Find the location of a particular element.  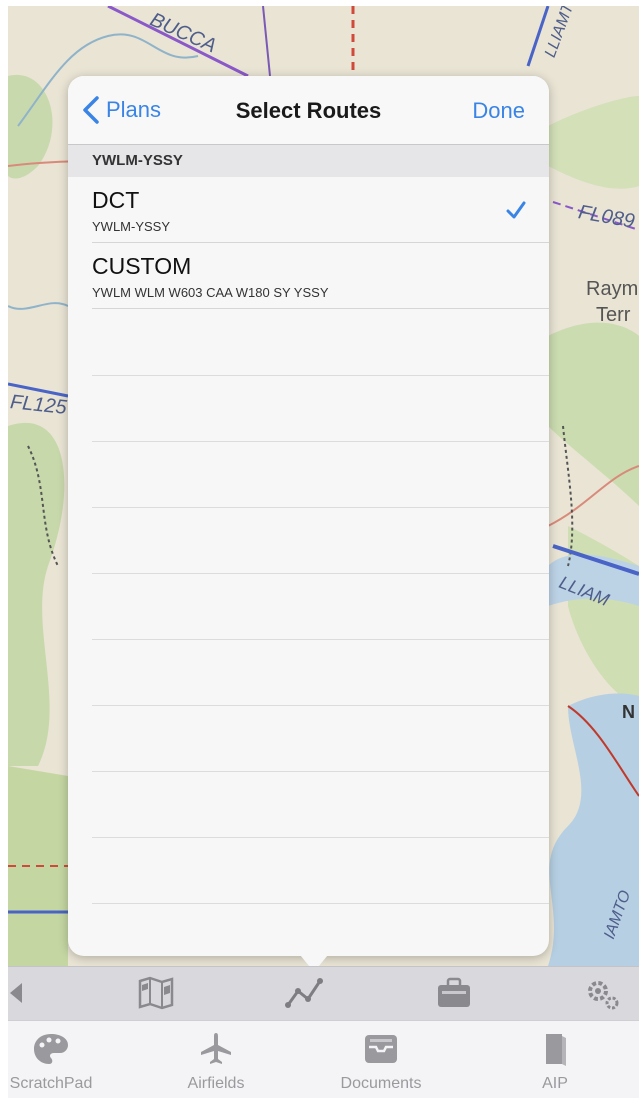

route-detail: YWLM-YSSY is located at coordinates (131, 226).